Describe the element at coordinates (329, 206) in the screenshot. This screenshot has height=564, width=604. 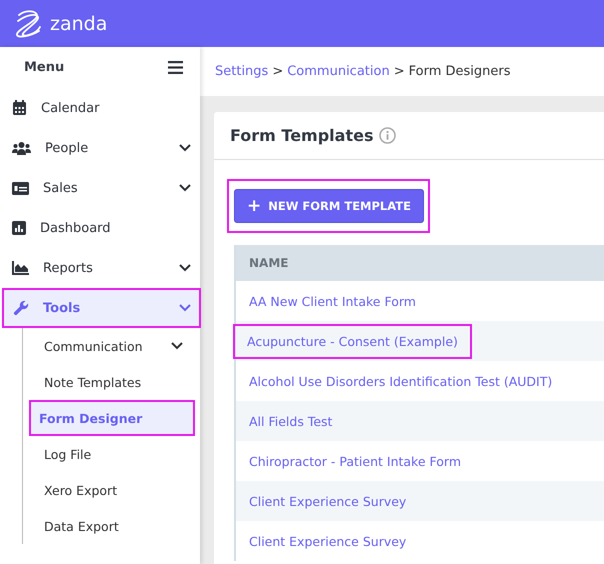
I see `new-form-template-button: + NEW FORM TEMPLATE` at that location.